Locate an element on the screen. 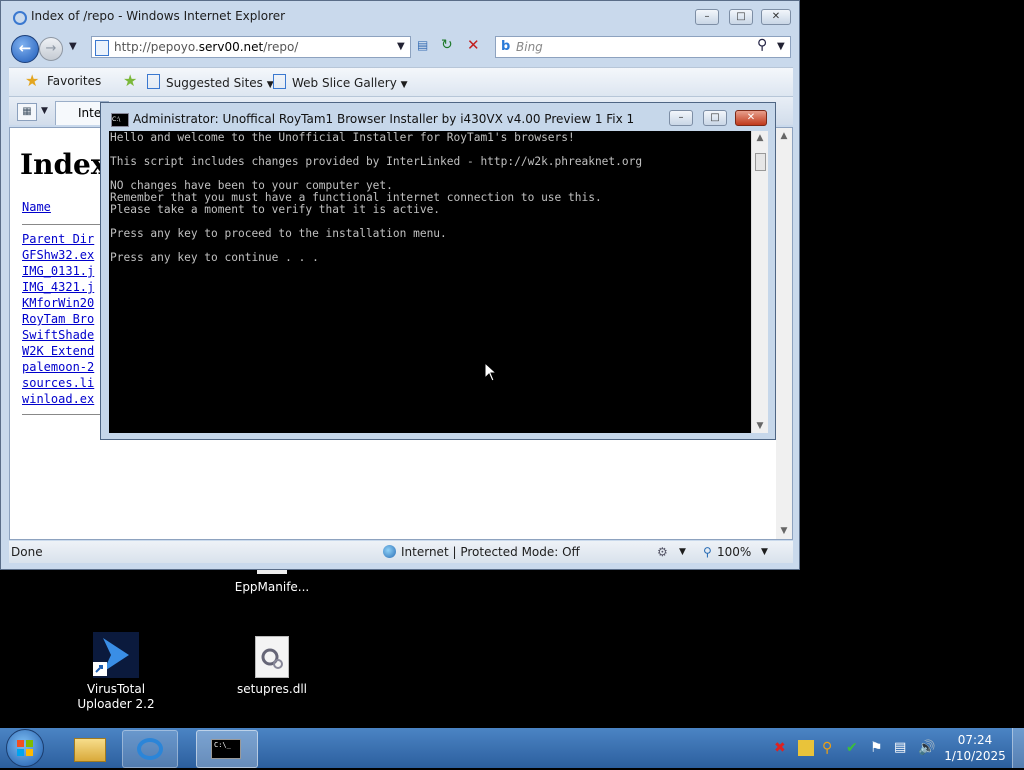 The width and height of the screenshot is (1024, 770). address-path: /repo/ is located at coordinates (281, 47).